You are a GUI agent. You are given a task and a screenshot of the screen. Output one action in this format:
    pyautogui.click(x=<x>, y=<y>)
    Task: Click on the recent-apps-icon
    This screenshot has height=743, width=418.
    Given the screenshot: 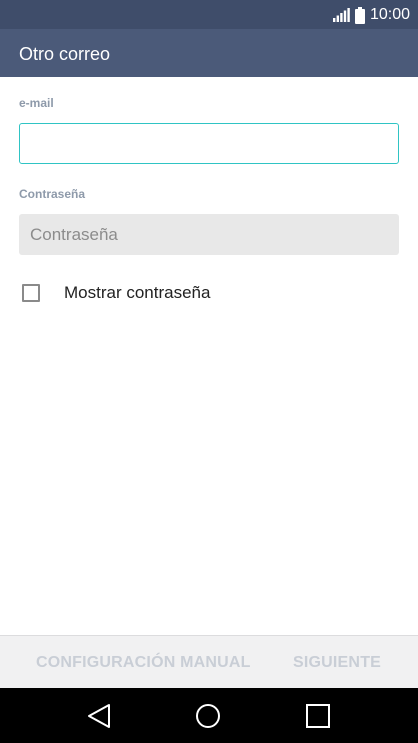 What is the action you would take?
    pyautogui.click(x=318, y=716)
    